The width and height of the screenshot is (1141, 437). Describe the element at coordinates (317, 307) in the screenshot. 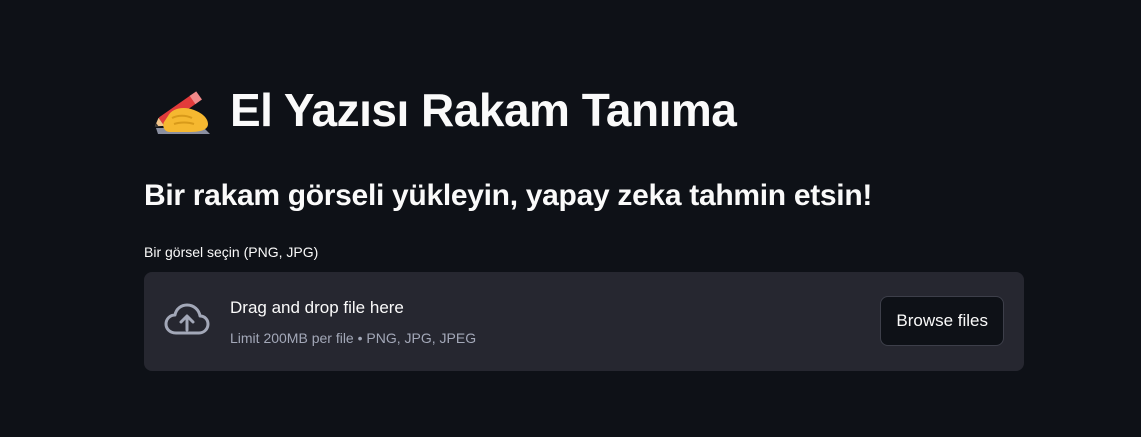

I see `dropzone-instructions: Drag and drop file here` at that location.